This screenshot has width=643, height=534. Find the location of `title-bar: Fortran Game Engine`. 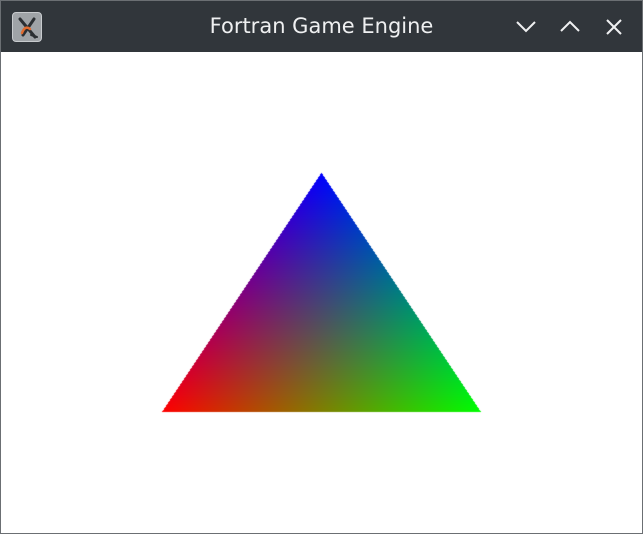

title-bar: Fortran Game Engine is located at coordinates (321, 26).